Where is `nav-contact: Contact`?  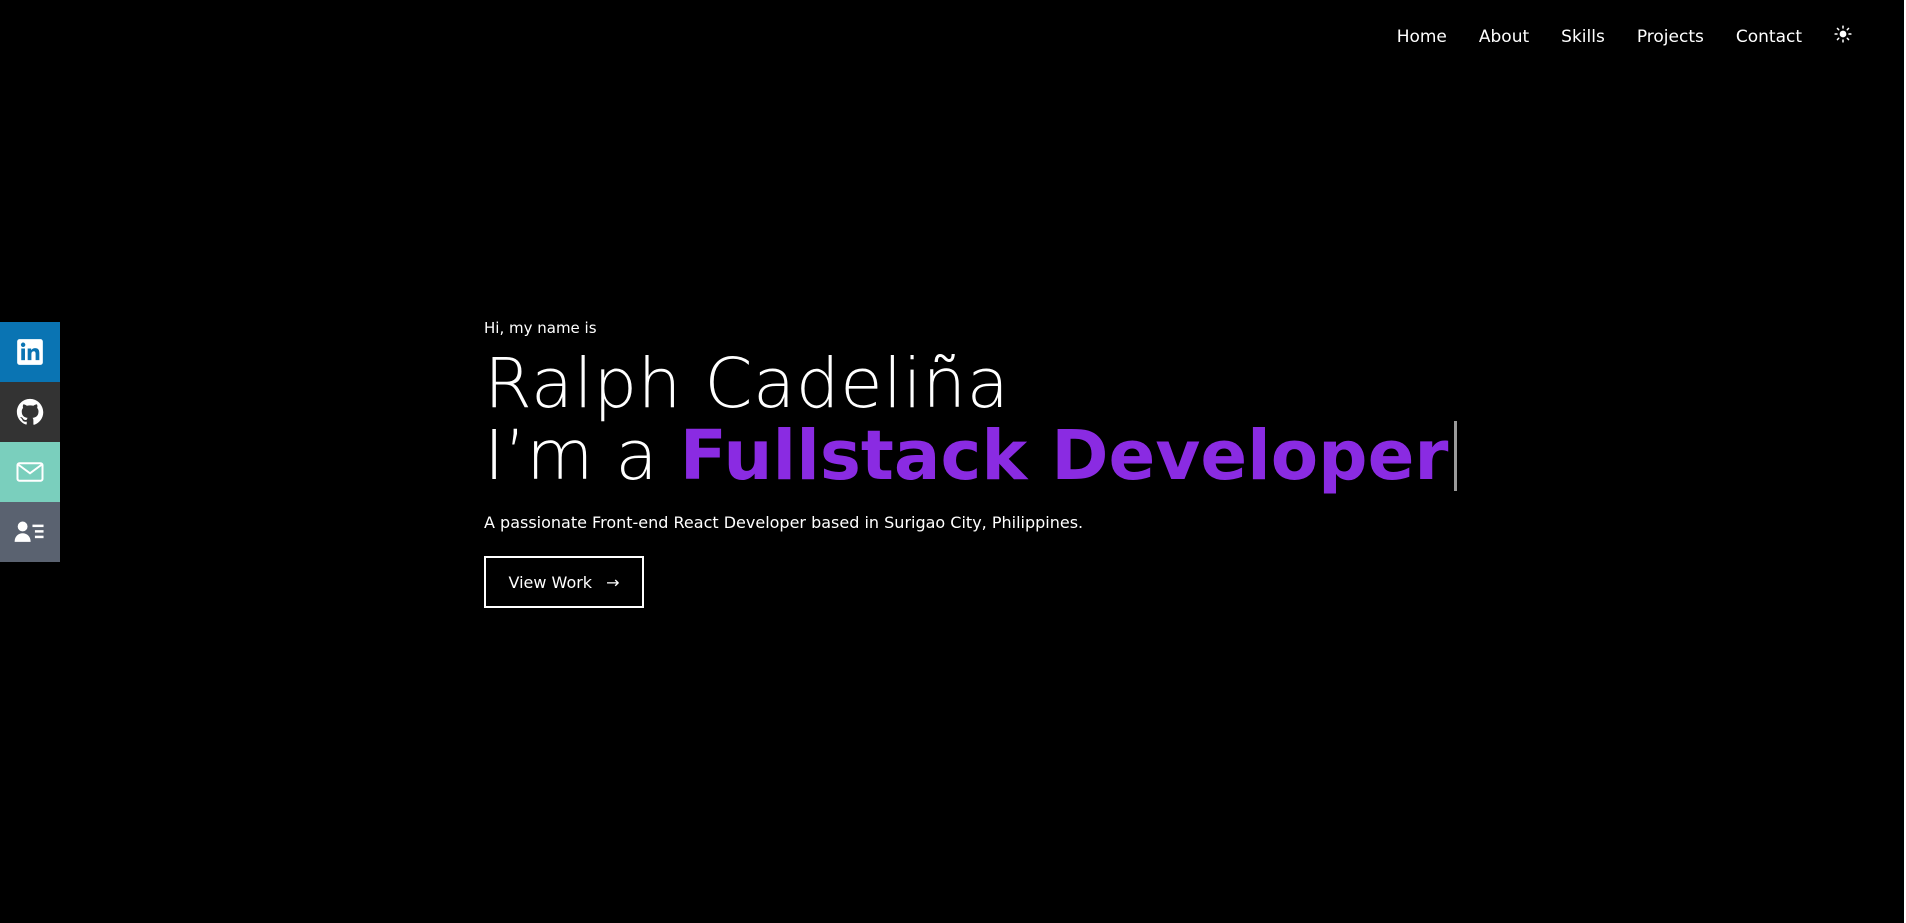 nav-contact: Contact is located at coordinates (1769, 37).